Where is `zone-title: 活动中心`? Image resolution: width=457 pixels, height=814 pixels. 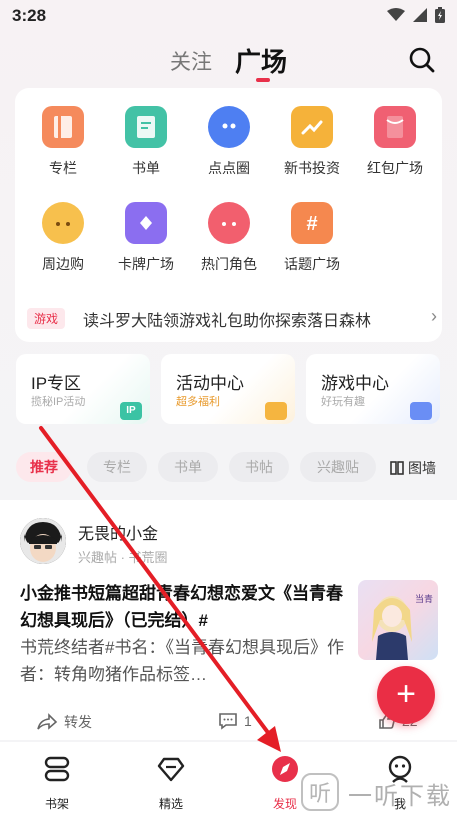 zone-title: 活动中心 is located at coordinates (210, 383).